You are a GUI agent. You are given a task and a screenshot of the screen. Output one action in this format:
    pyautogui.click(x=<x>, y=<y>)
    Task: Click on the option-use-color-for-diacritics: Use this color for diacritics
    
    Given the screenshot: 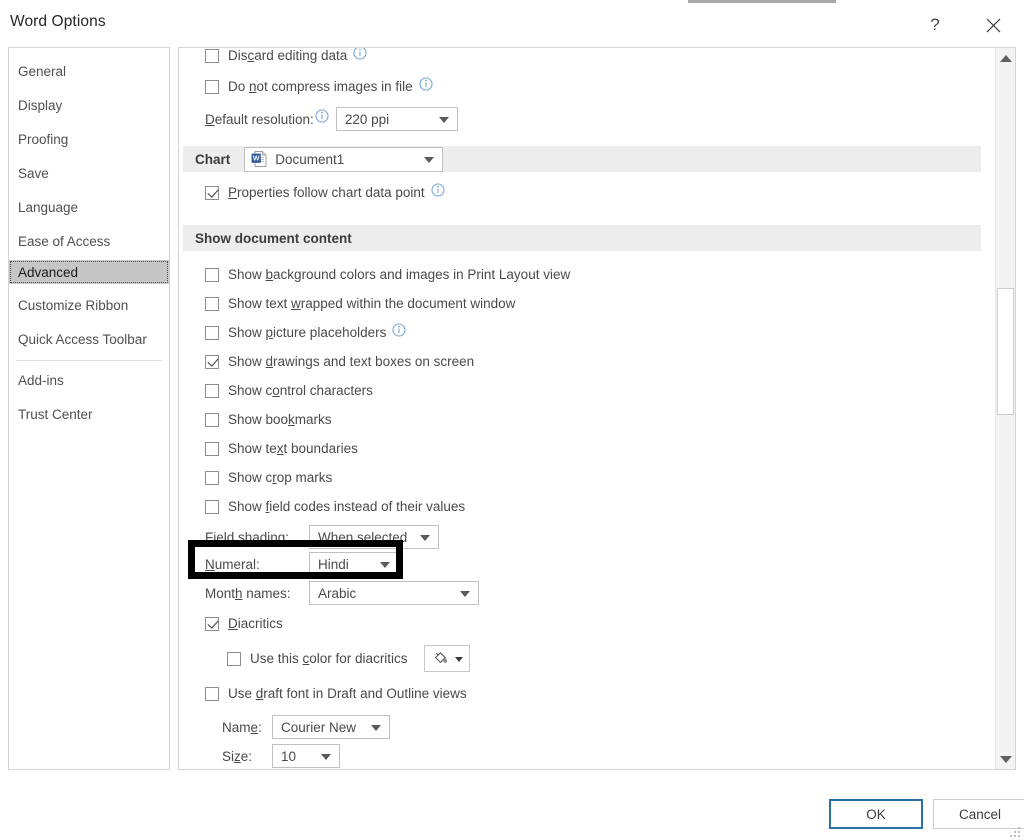 What is the action you would take?
    pyautogui.click(x=348, y=658)
    